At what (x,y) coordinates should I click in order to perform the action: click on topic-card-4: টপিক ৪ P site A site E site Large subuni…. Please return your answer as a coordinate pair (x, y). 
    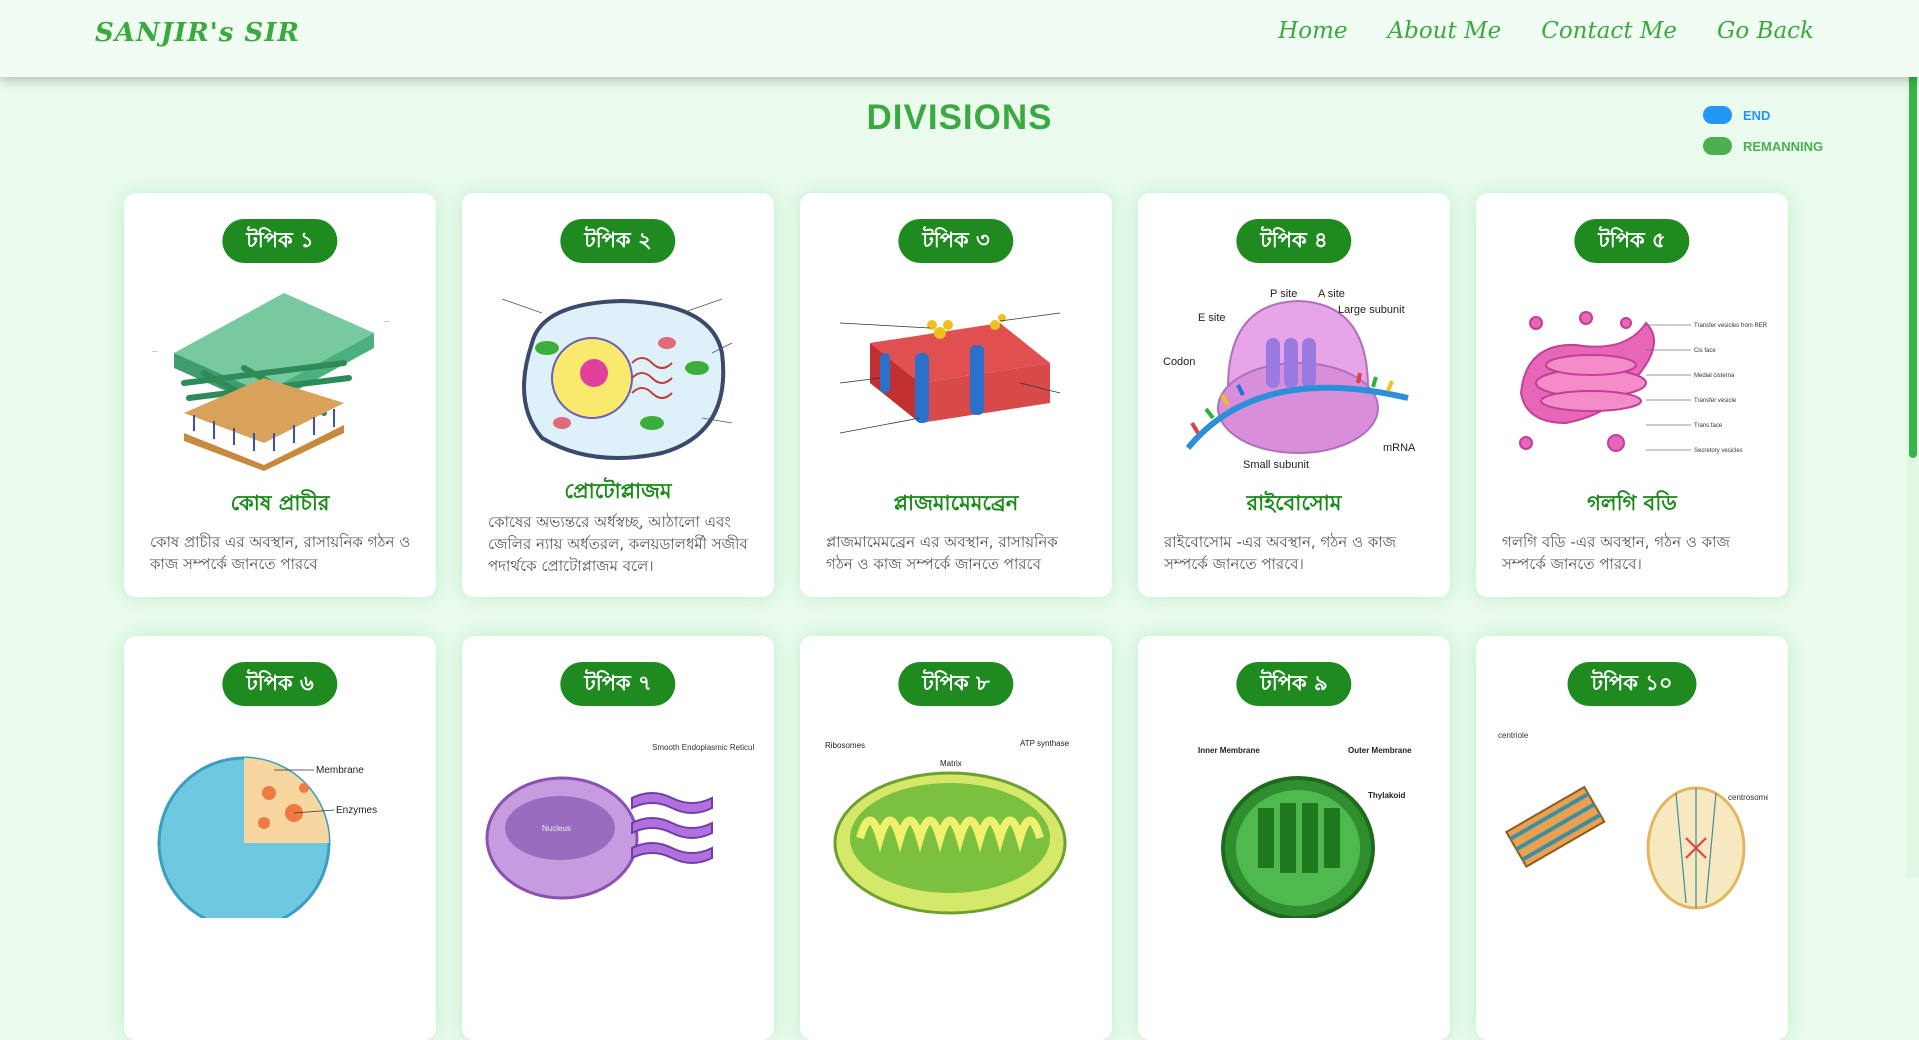
    Looking at the image, I should click on (1294, 395).